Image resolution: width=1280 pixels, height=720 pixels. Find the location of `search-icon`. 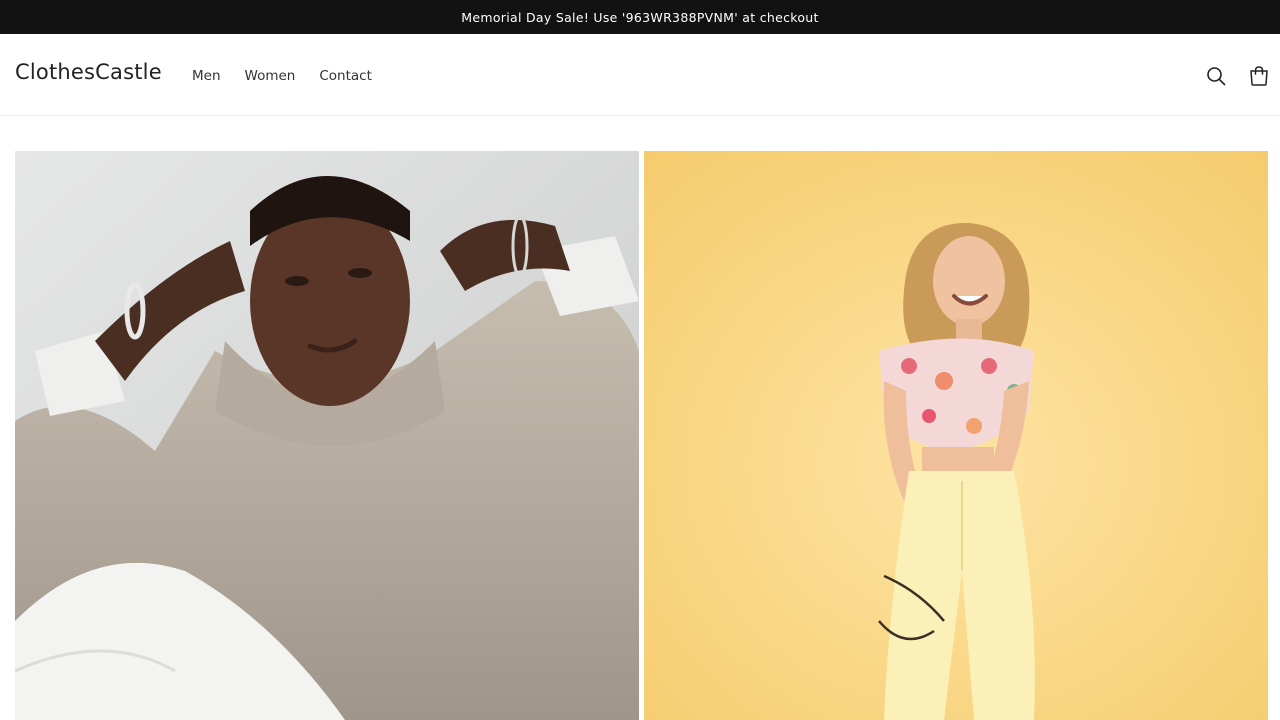

search-icon is located at coordinates (1216, 76).